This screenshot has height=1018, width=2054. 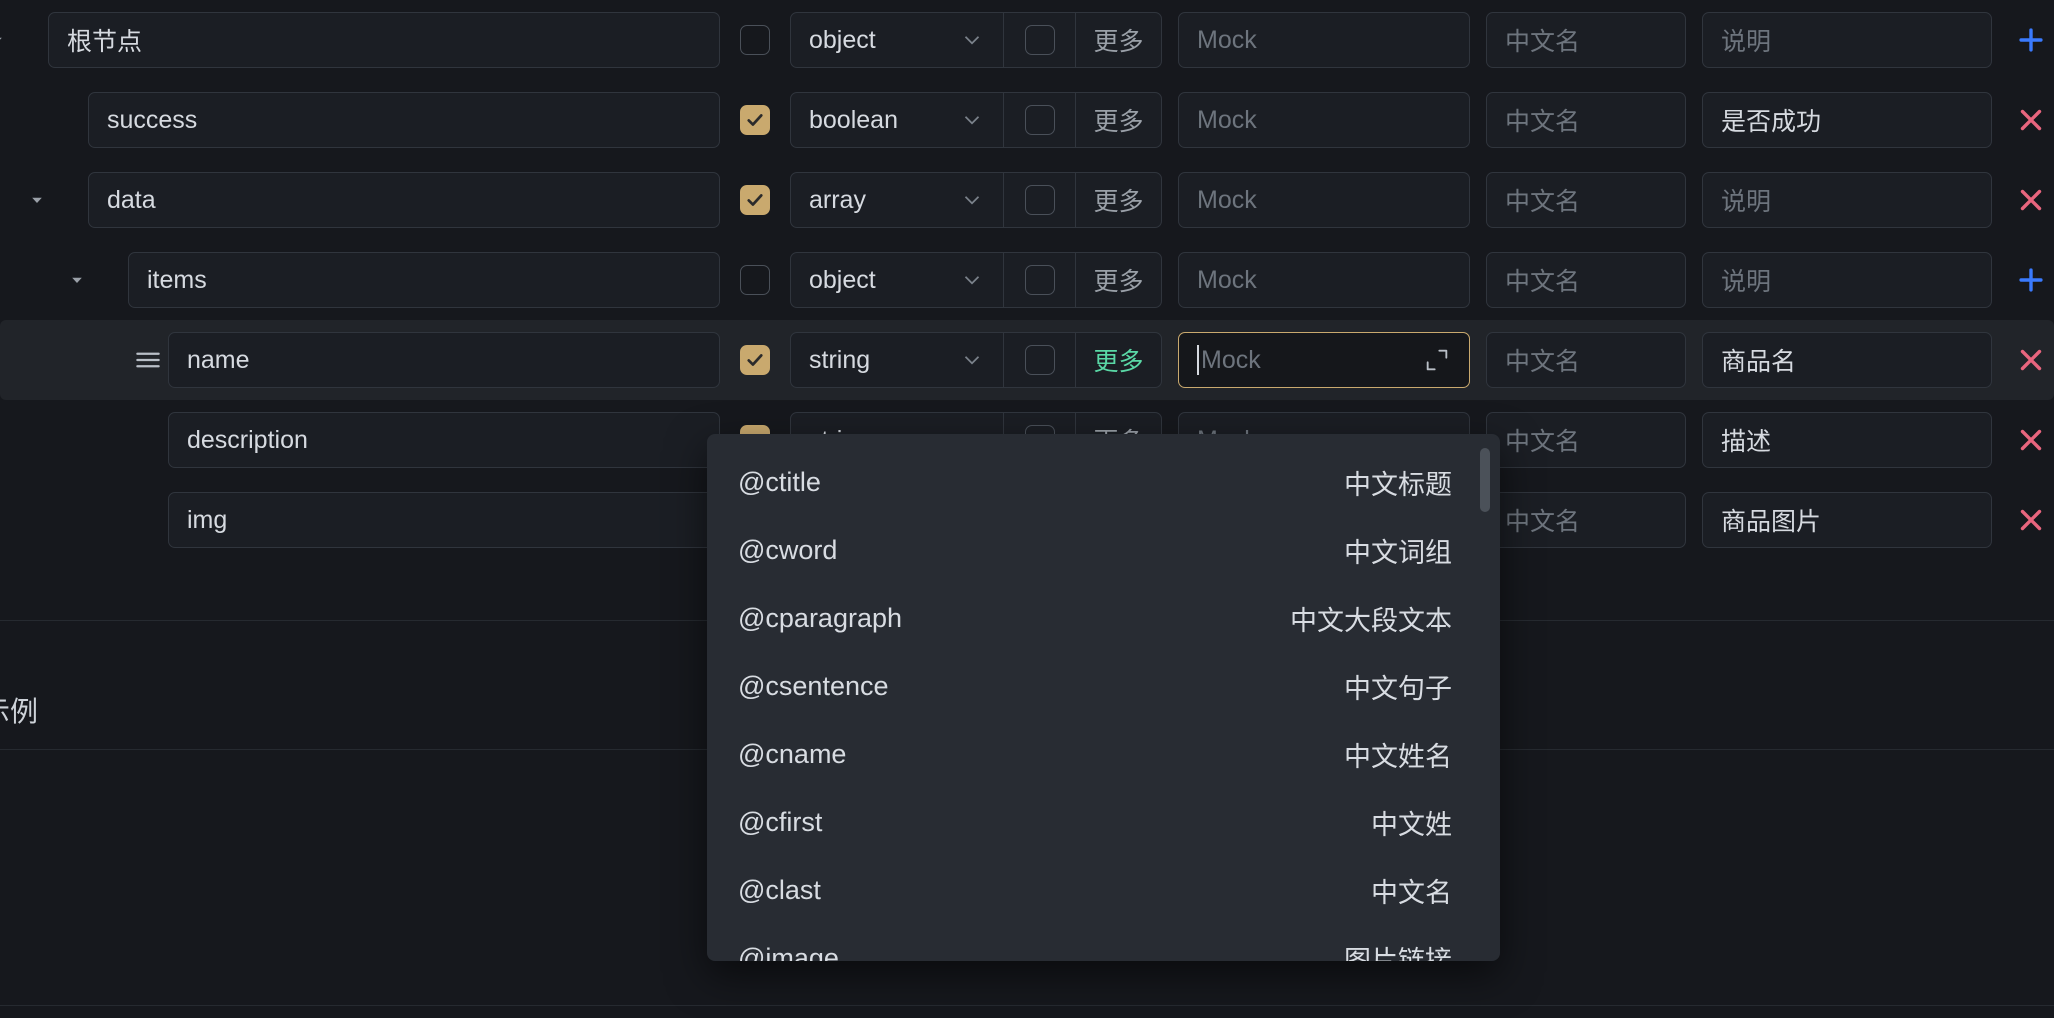 What do you see at coordinates (1103, 618) in the screenshot?
I see `mock-suggestion-item: @cparagraph 中文大段文本` at bounding box center [1103, 618].